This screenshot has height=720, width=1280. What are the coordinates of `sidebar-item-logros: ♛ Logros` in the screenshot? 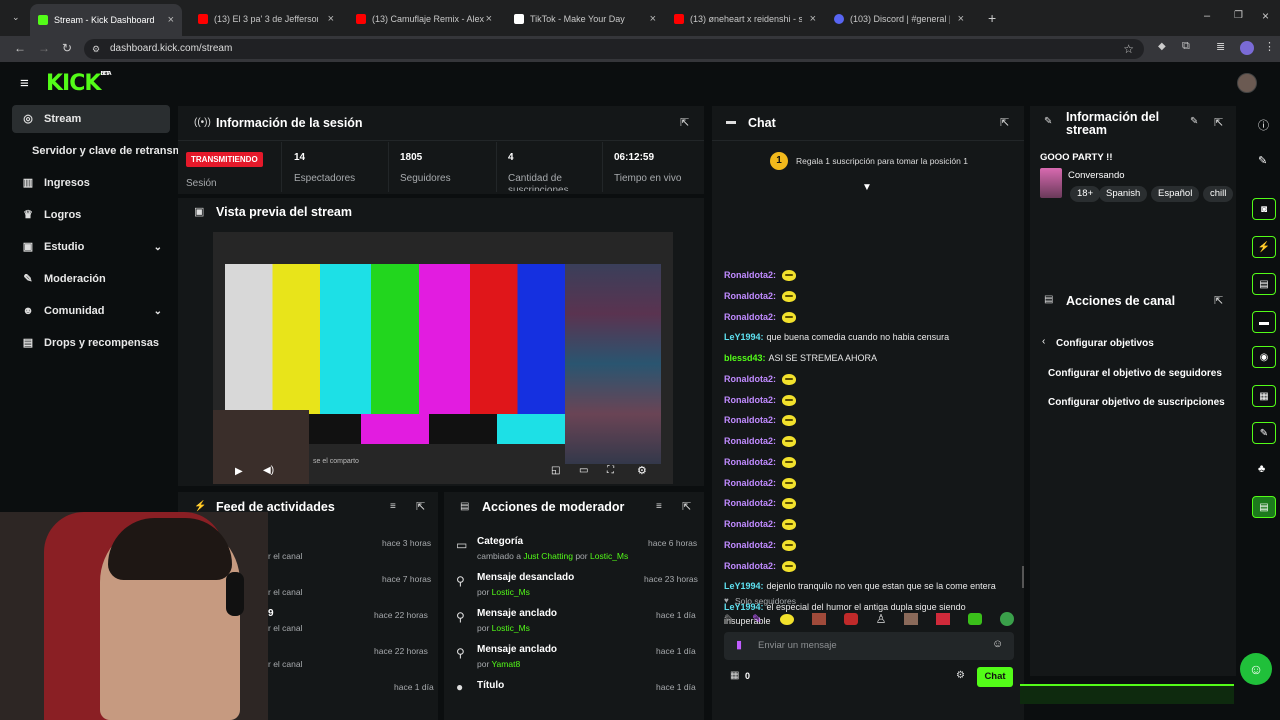 It's located at (91, 215).